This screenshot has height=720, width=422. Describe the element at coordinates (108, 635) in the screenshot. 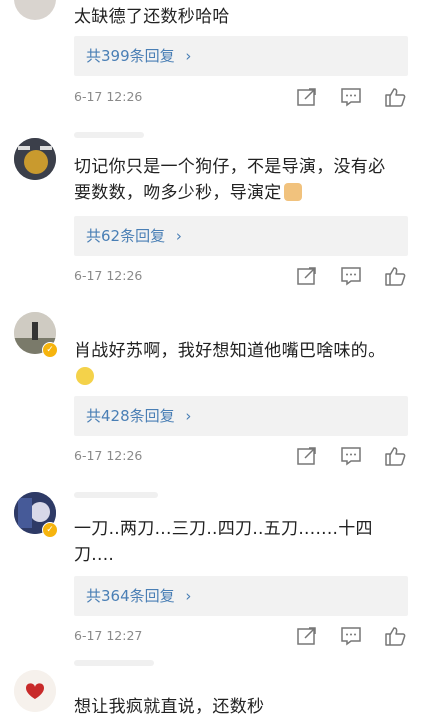

I see `timestamp: 6-17 12:27` at that location.